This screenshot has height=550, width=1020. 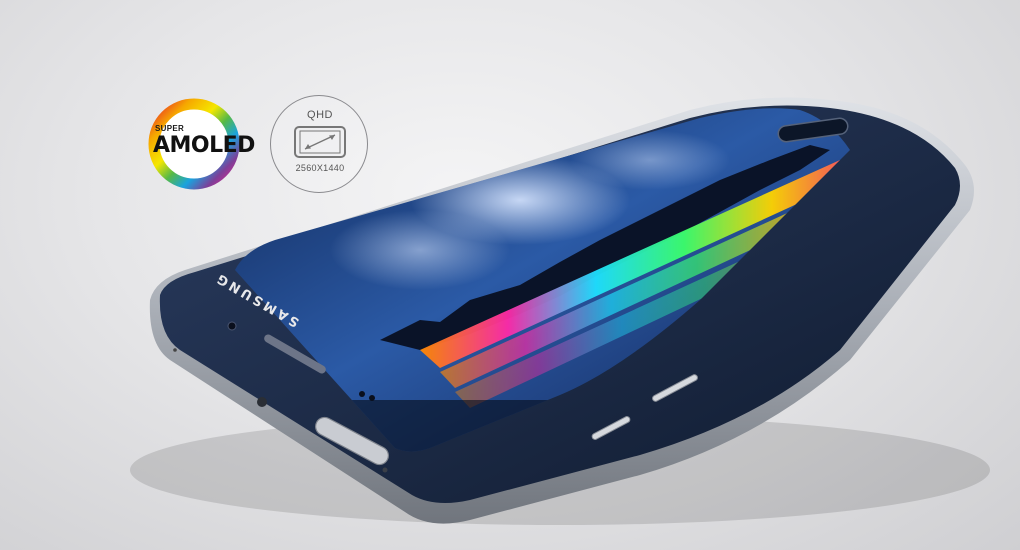 What do you see at coordinates (175, 350) in the screenshot?
I see `mic-pinhole` at bounding box center [175, 350].